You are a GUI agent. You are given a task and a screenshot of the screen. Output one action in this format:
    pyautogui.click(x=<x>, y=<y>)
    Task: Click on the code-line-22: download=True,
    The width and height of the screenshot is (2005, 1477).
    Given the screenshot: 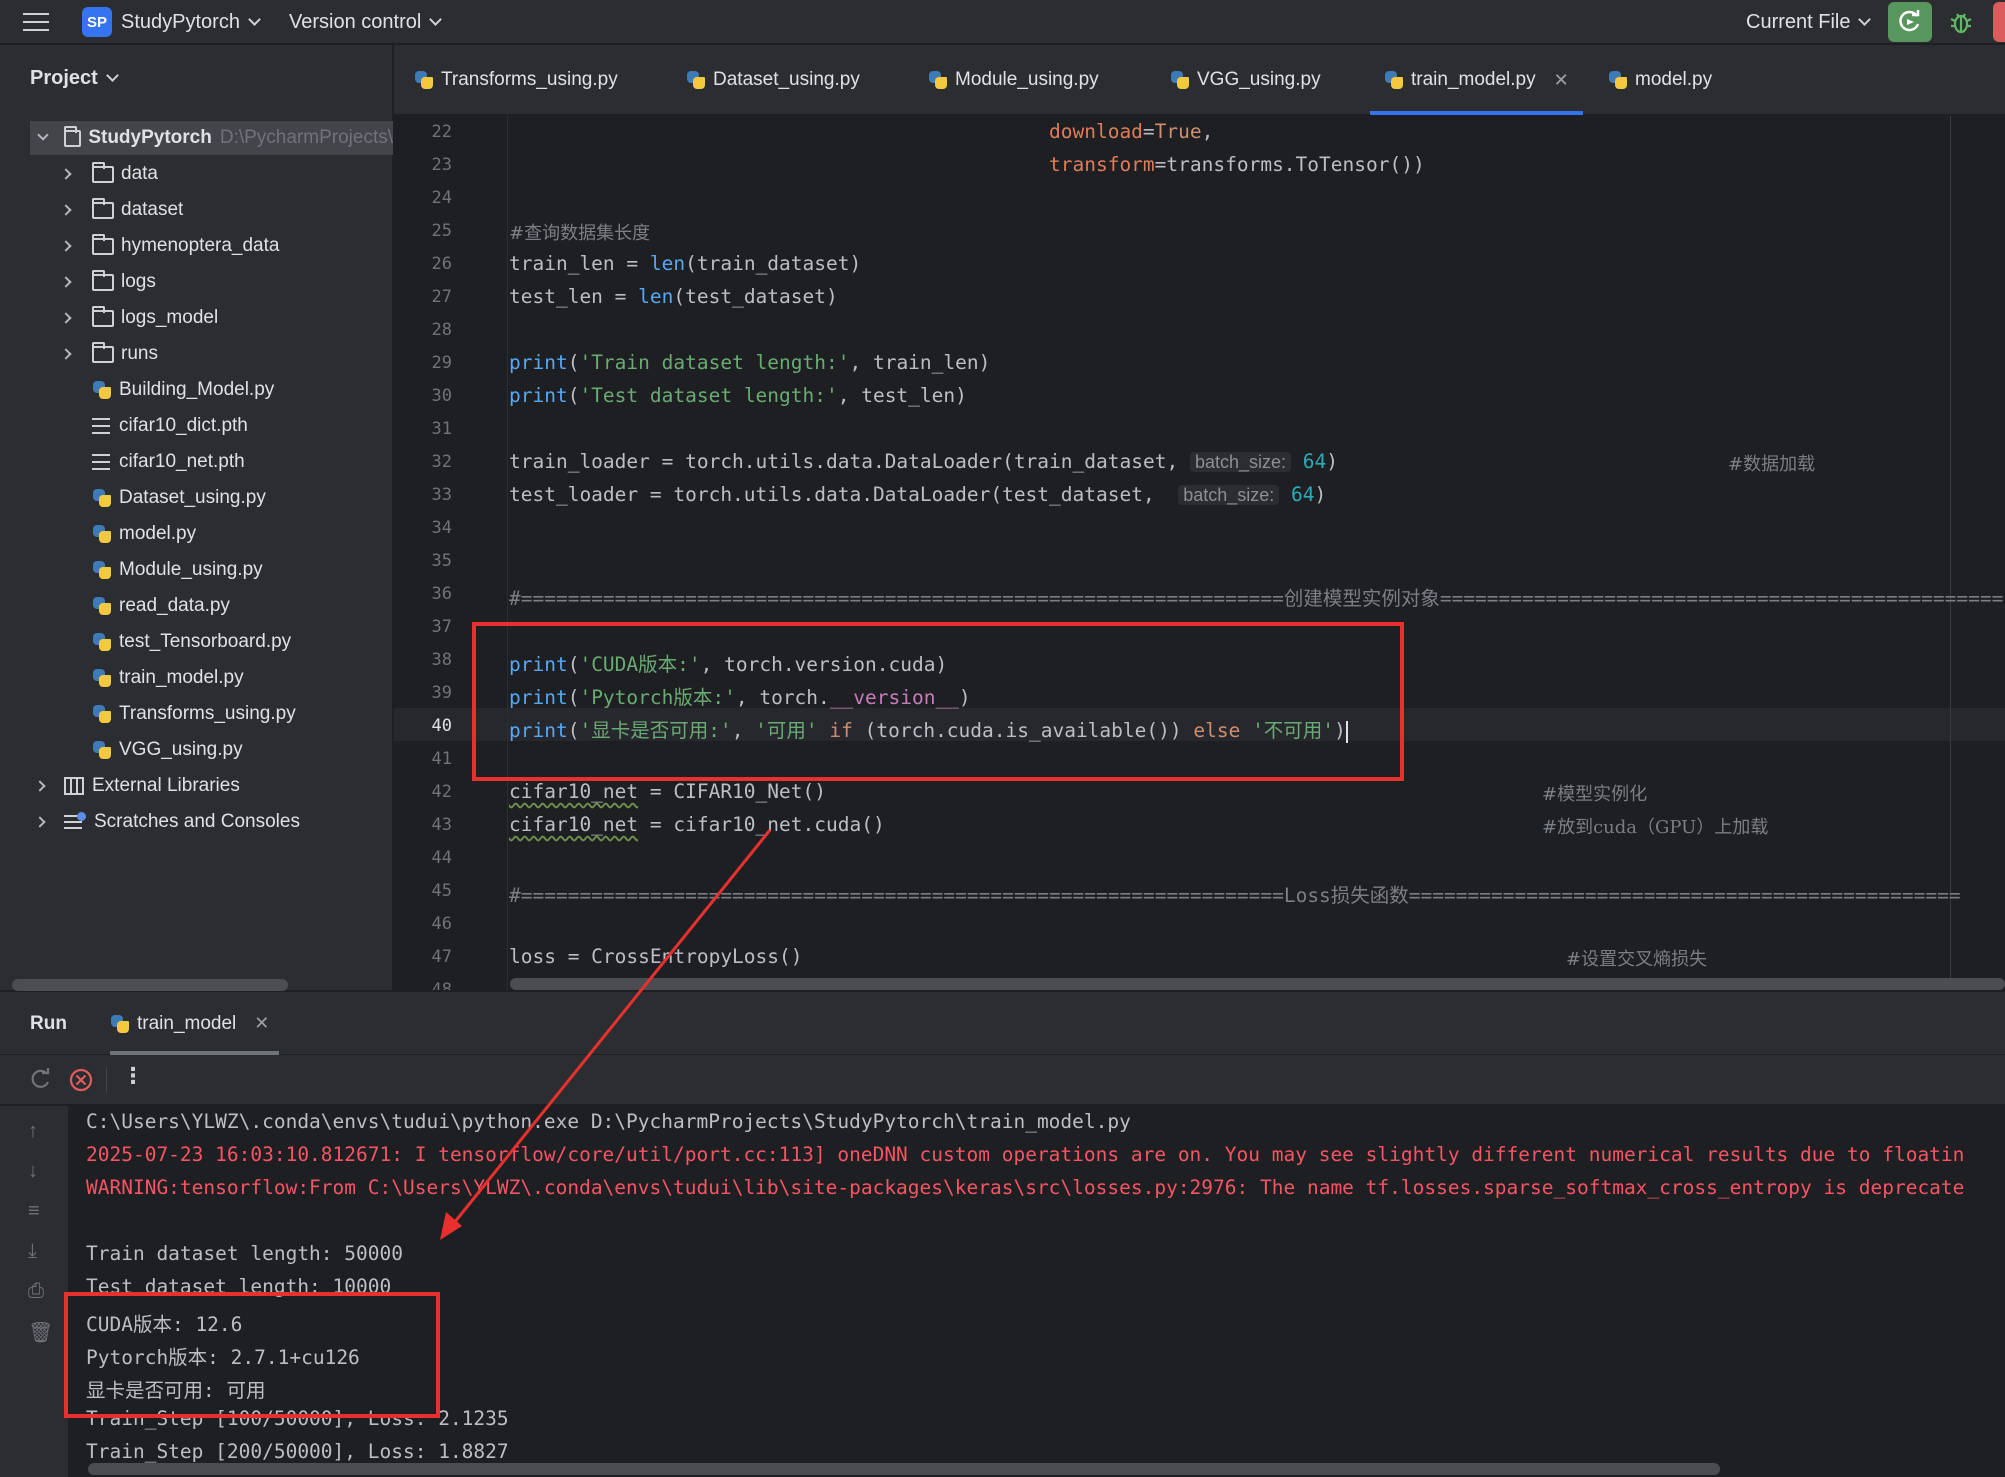 What is the action you would take?
    pyautogui.click(x=861, y=131)
    